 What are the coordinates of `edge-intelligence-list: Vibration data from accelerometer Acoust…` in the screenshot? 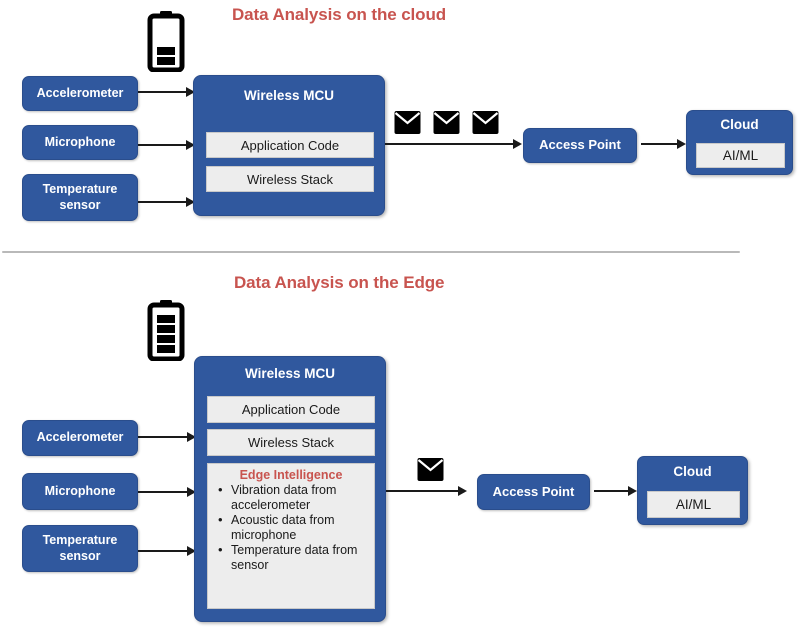 It's located at (291, 527).